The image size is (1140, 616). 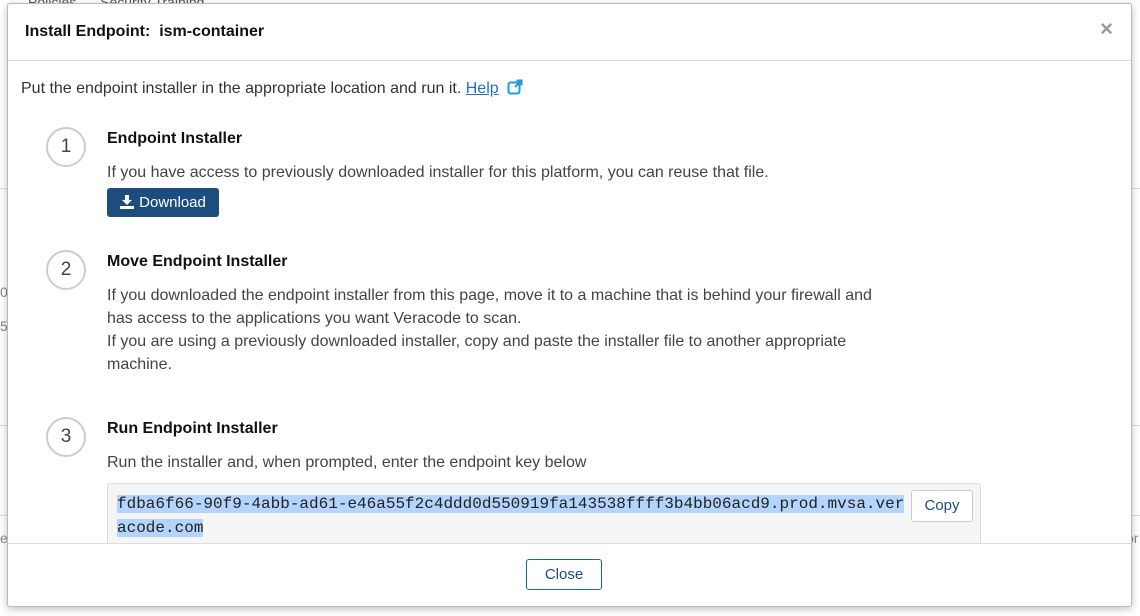 What do you see at coordinates (127, 202) in the screenshot?
I see `download-icon` at bounding box center [127, 202].